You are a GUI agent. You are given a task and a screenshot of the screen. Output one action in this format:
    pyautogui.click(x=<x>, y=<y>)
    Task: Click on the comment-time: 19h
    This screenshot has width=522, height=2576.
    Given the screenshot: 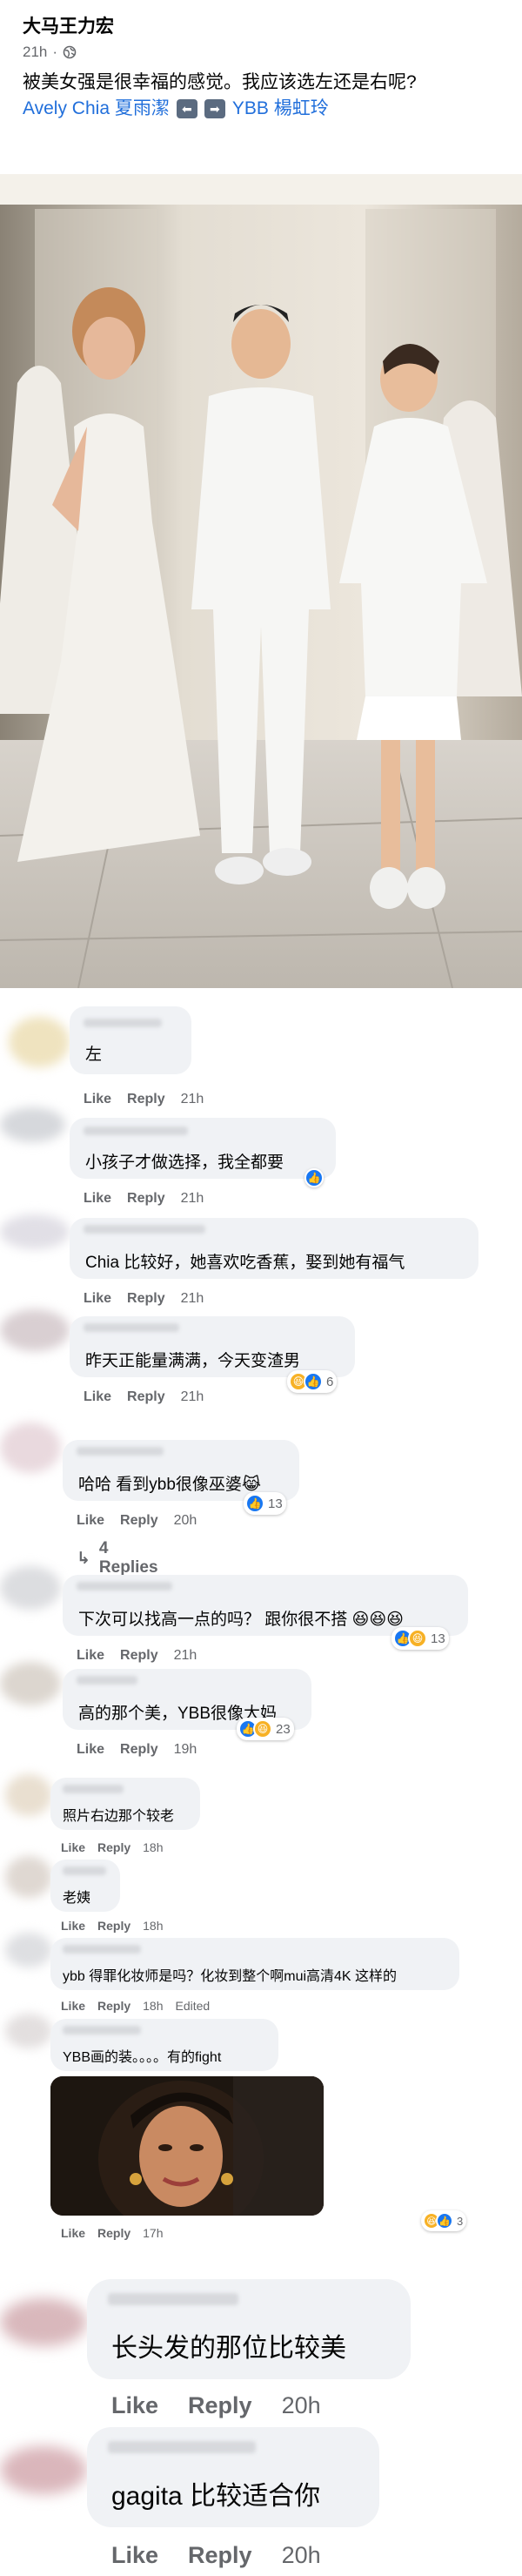 What is the action you would take?
    pyautogui.click(x=185, y=1750)
    